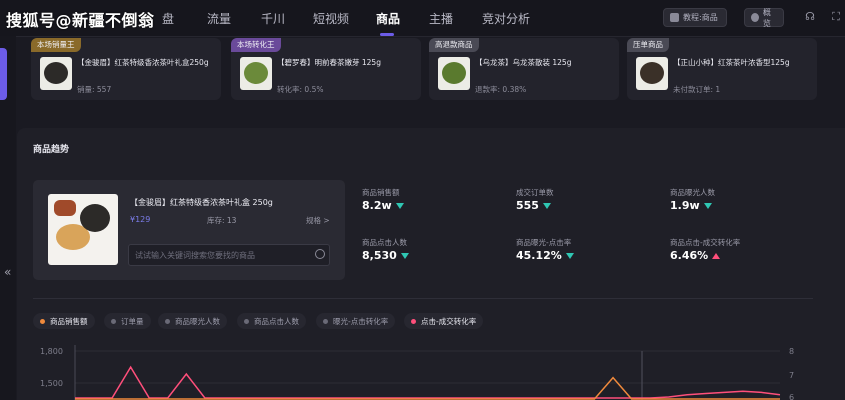 Image resolution: width=845 pixels, height=400 pixels. I want to click on y-right-tick: 6, so click(791, 396).